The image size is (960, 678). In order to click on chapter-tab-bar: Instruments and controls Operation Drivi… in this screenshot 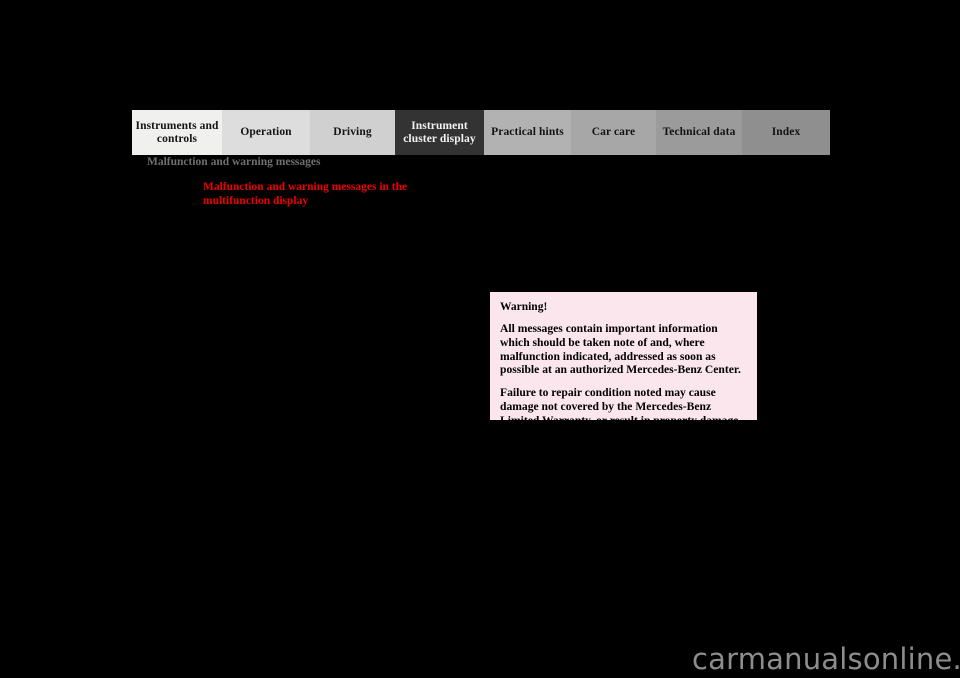, I will do `click(481, 132)`.